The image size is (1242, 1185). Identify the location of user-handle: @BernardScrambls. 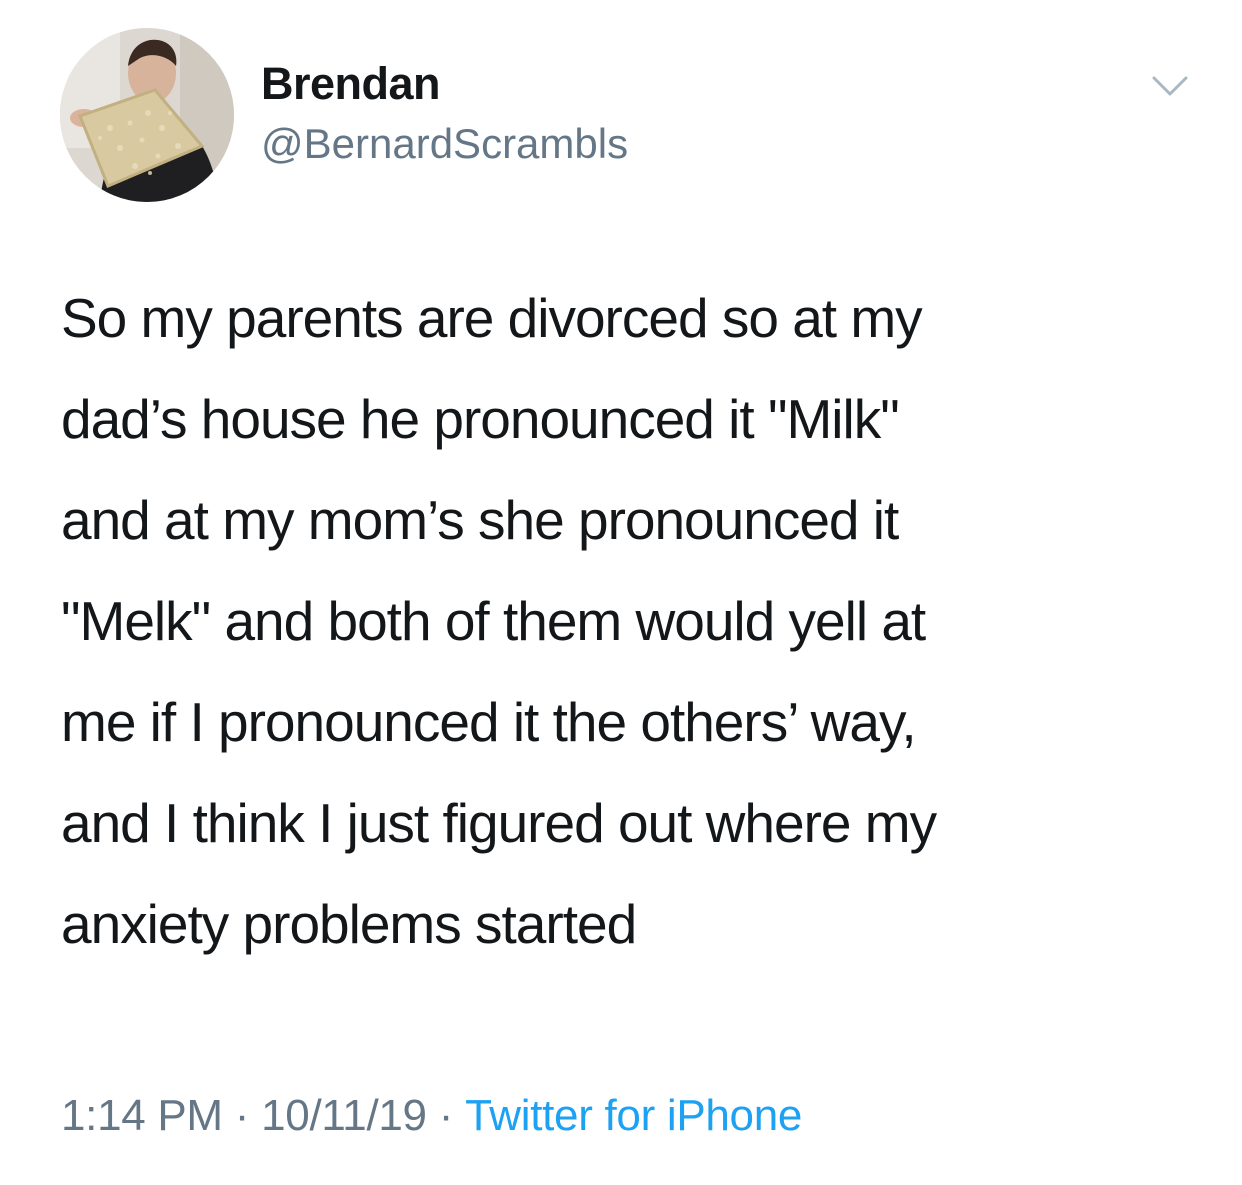
(444, 144).